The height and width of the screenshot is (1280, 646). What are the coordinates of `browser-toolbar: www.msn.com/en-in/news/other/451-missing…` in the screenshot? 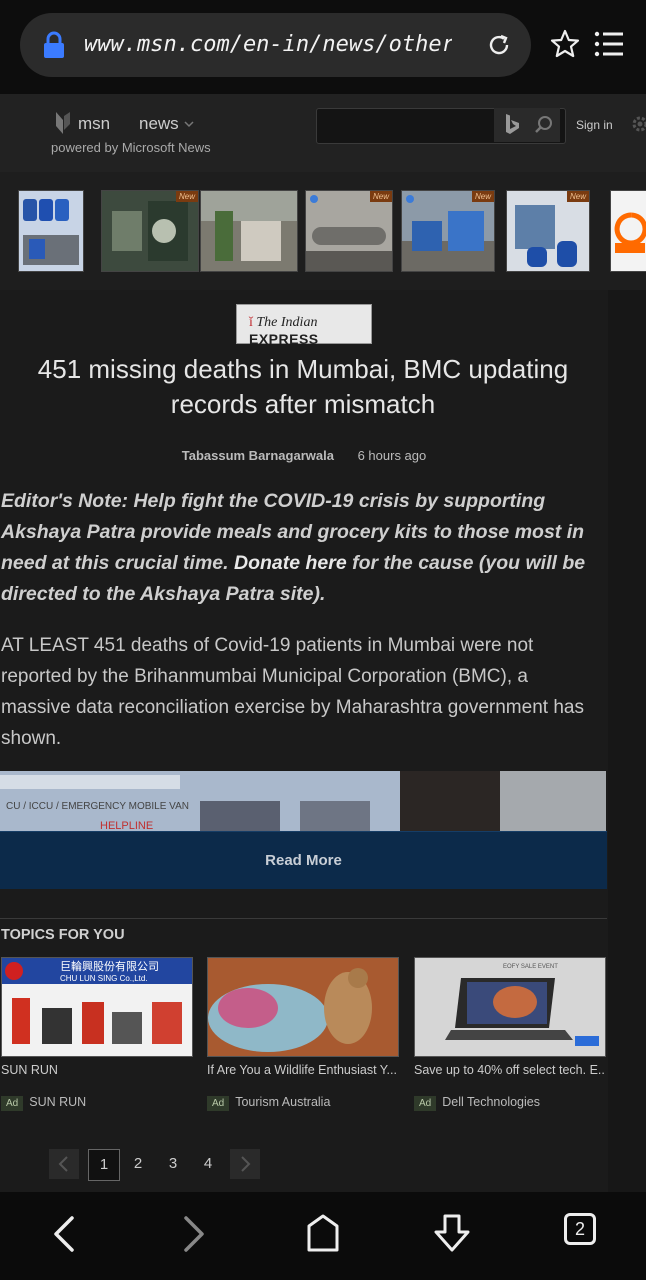 It's located at (323, 47).